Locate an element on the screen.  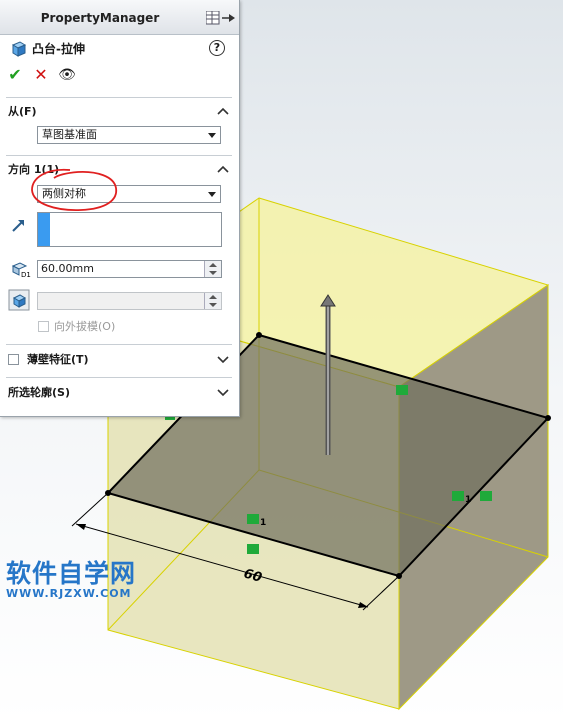
extension-line is located at coordinates (90, 509).